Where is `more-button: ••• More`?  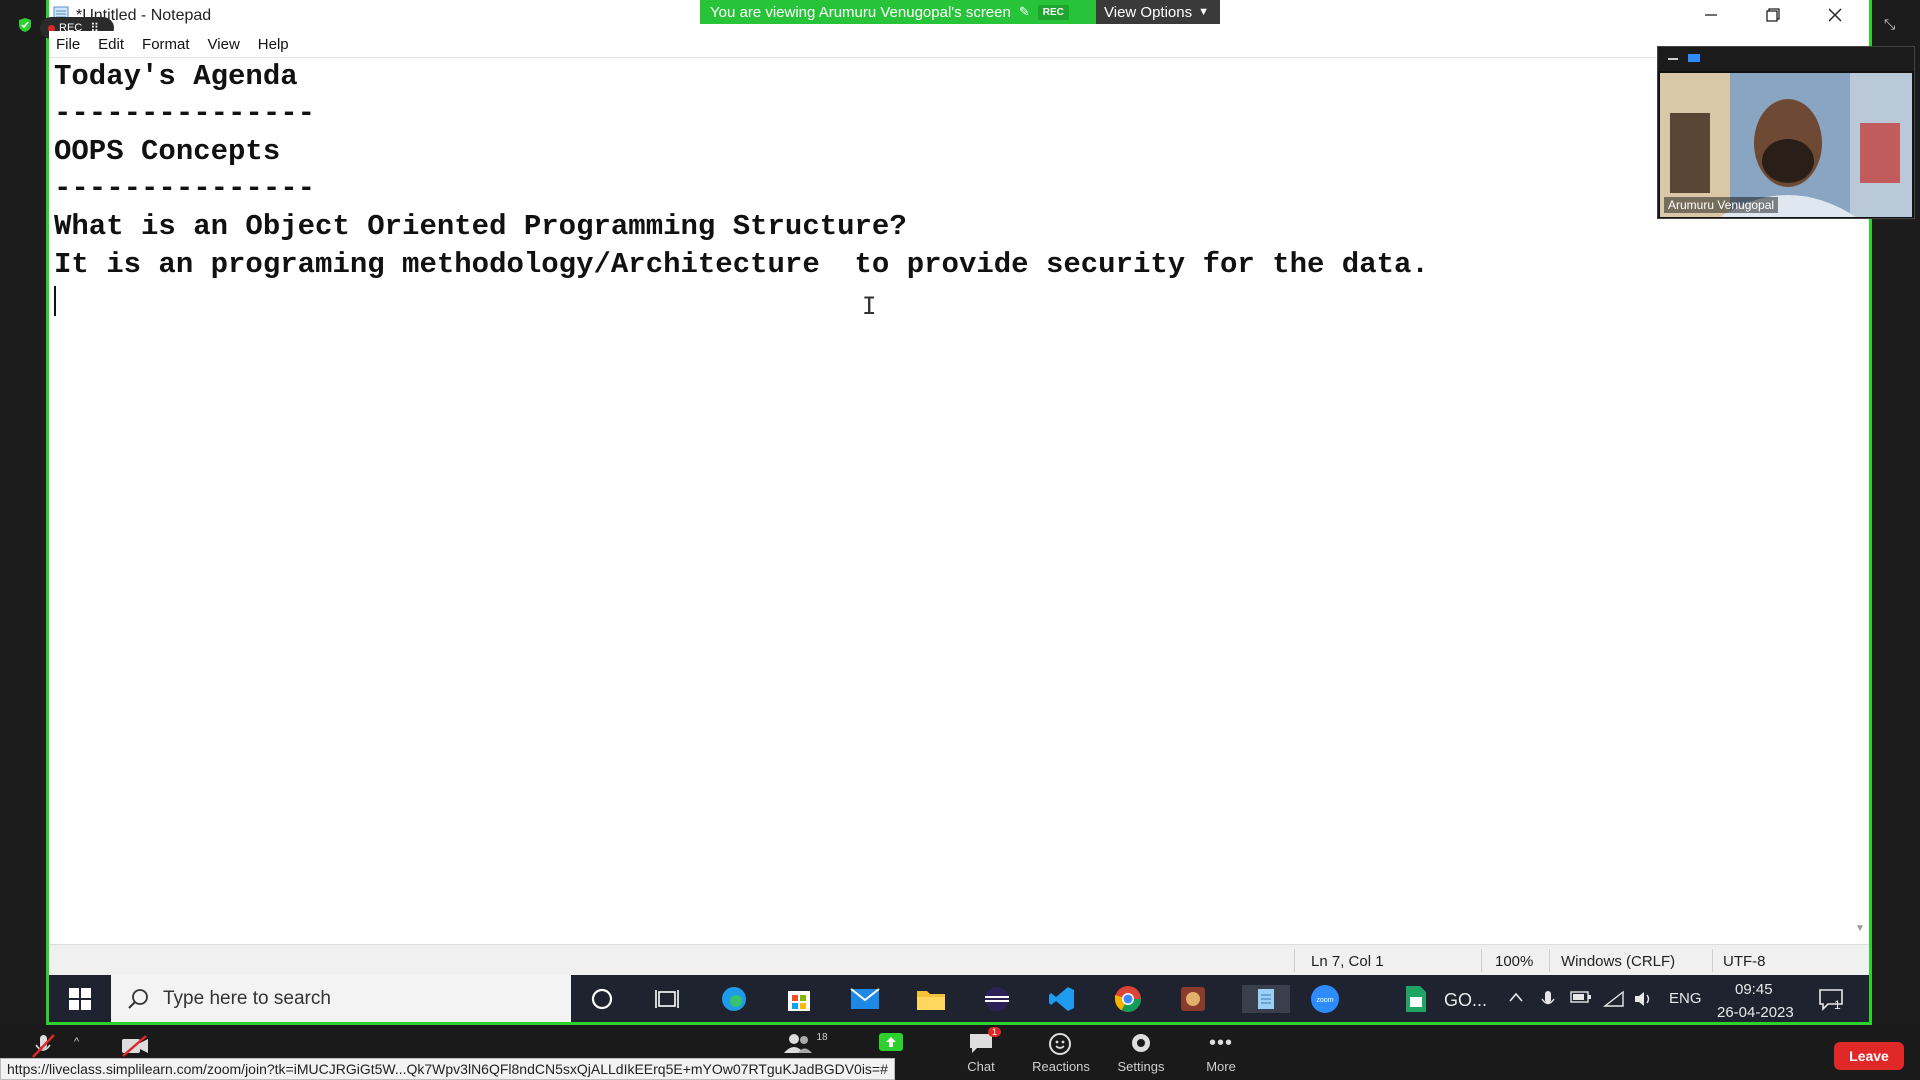 more-button: ••• More is located at coordinates (1221, 1052).